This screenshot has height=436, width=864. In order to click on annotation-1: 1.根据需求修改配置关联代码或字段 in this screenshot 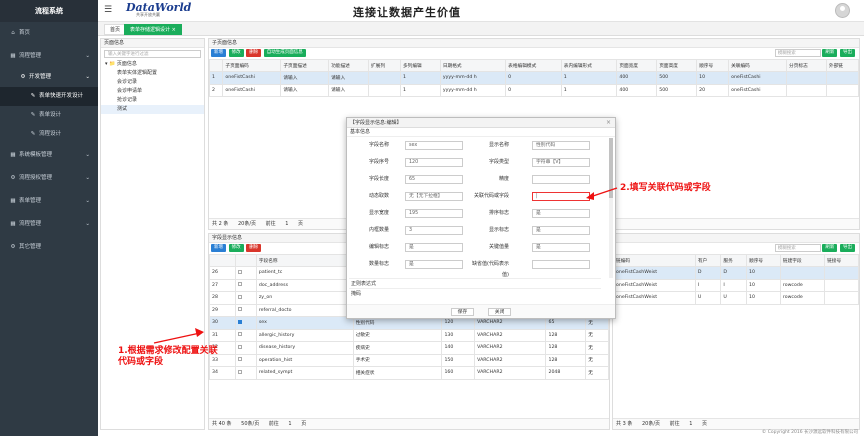, I will do `click(168, 356)`.